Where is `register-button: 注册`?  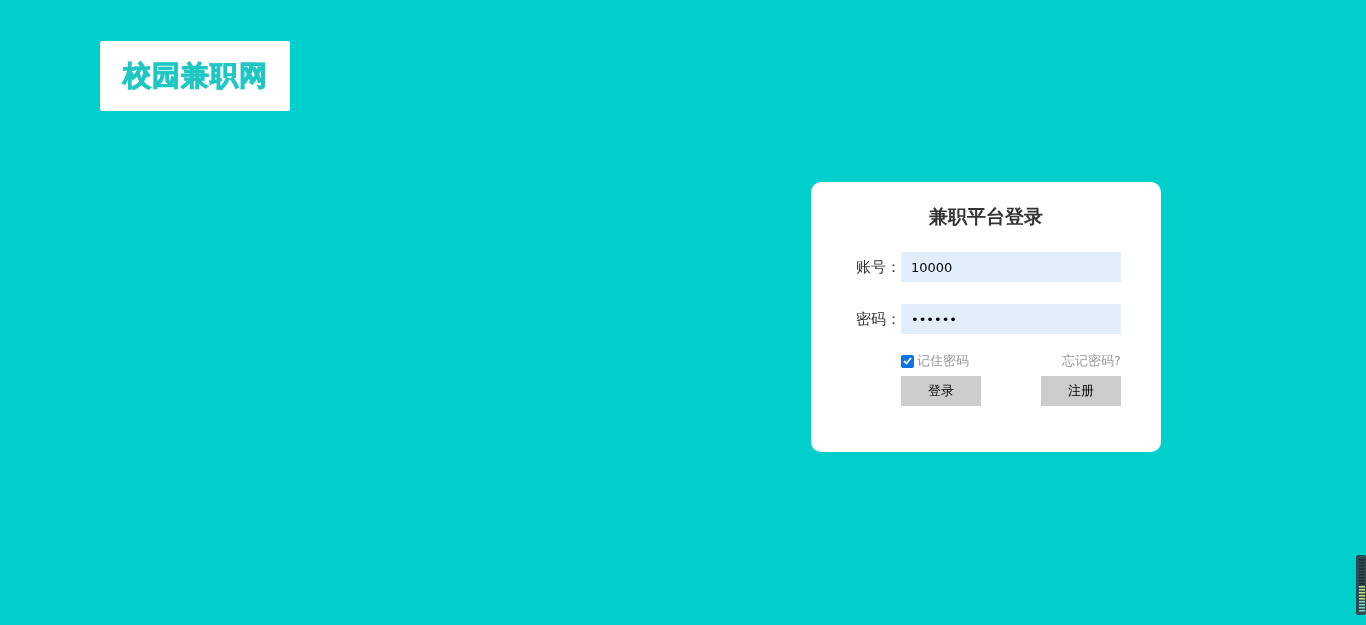
register-button: 注册 is located at coordinates (1081, 391).